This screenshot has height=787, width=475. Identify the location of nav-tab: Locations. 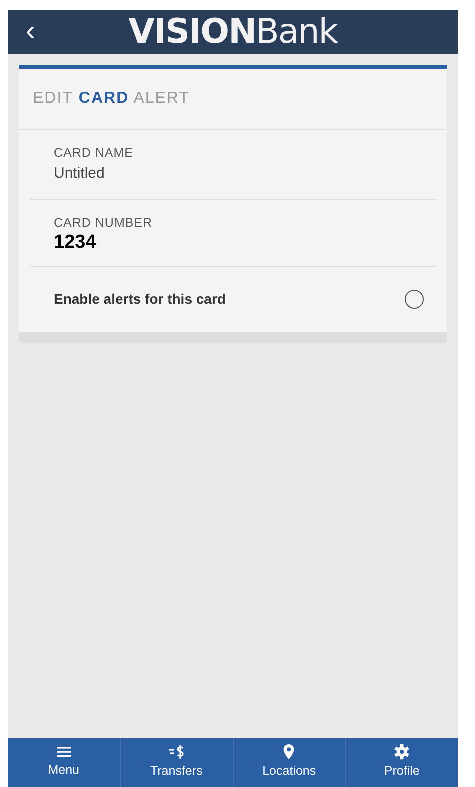
(289, 762).